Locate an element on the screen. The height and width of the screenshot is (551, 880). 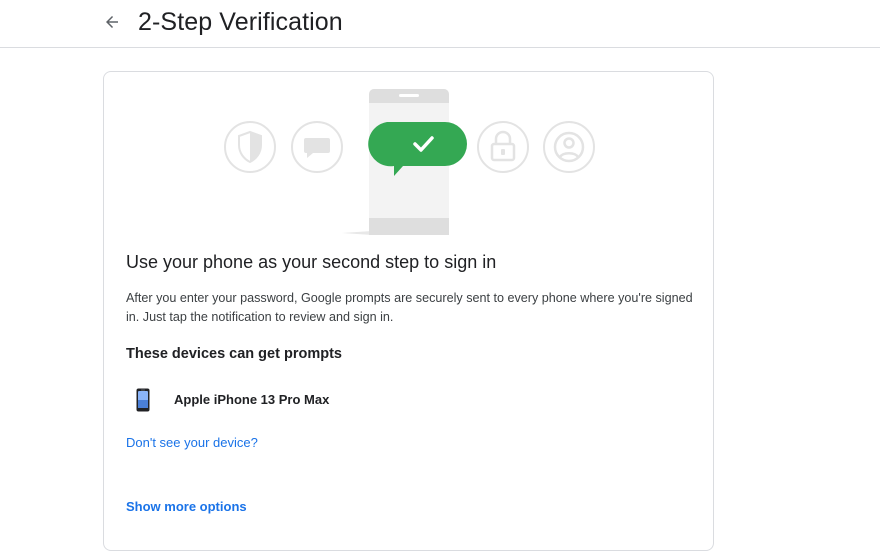
account-icon is located at coordinates (569, 147).